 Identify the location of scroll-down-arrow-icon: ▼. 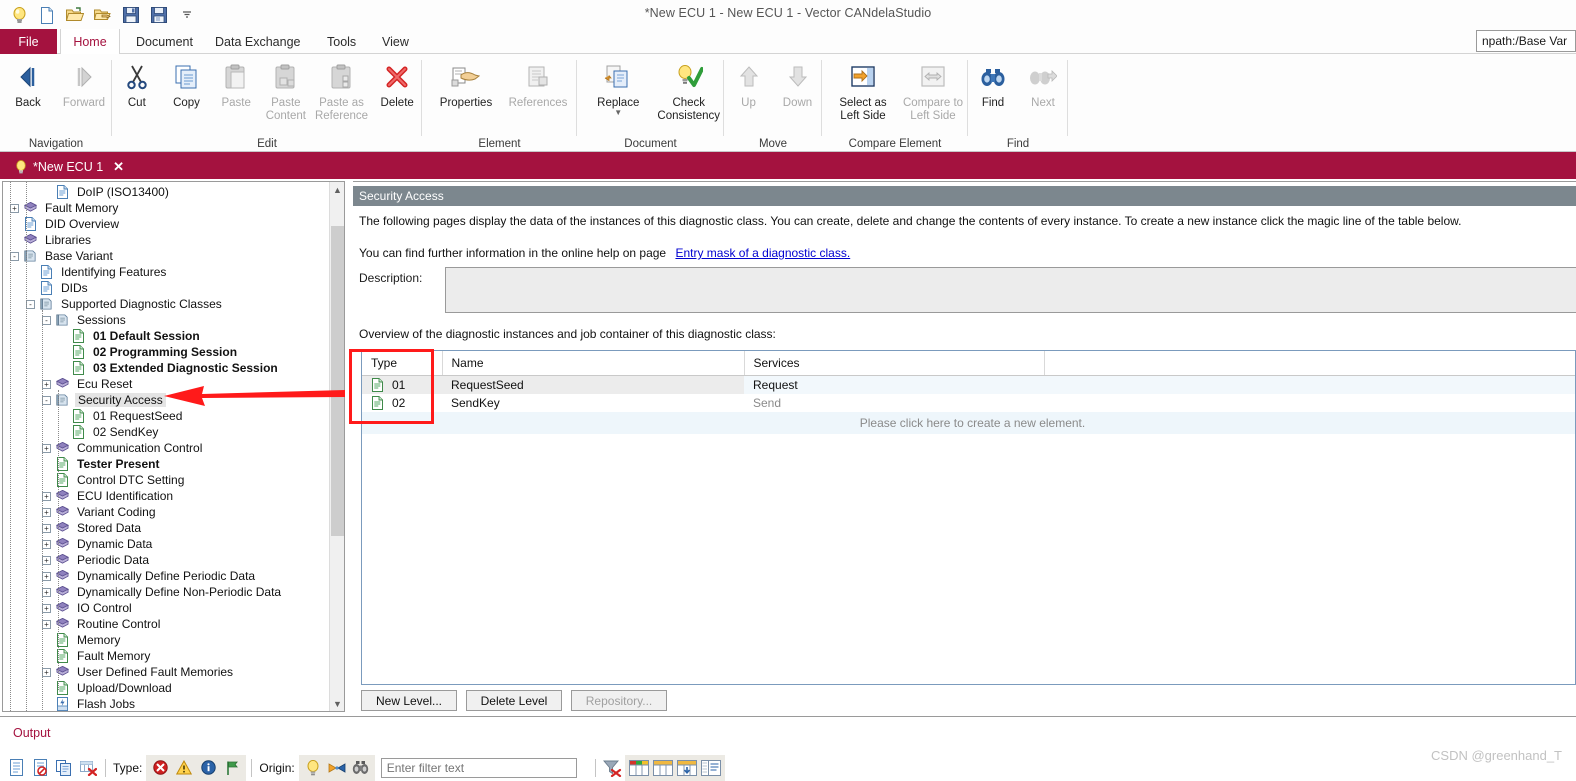
(337, 703).